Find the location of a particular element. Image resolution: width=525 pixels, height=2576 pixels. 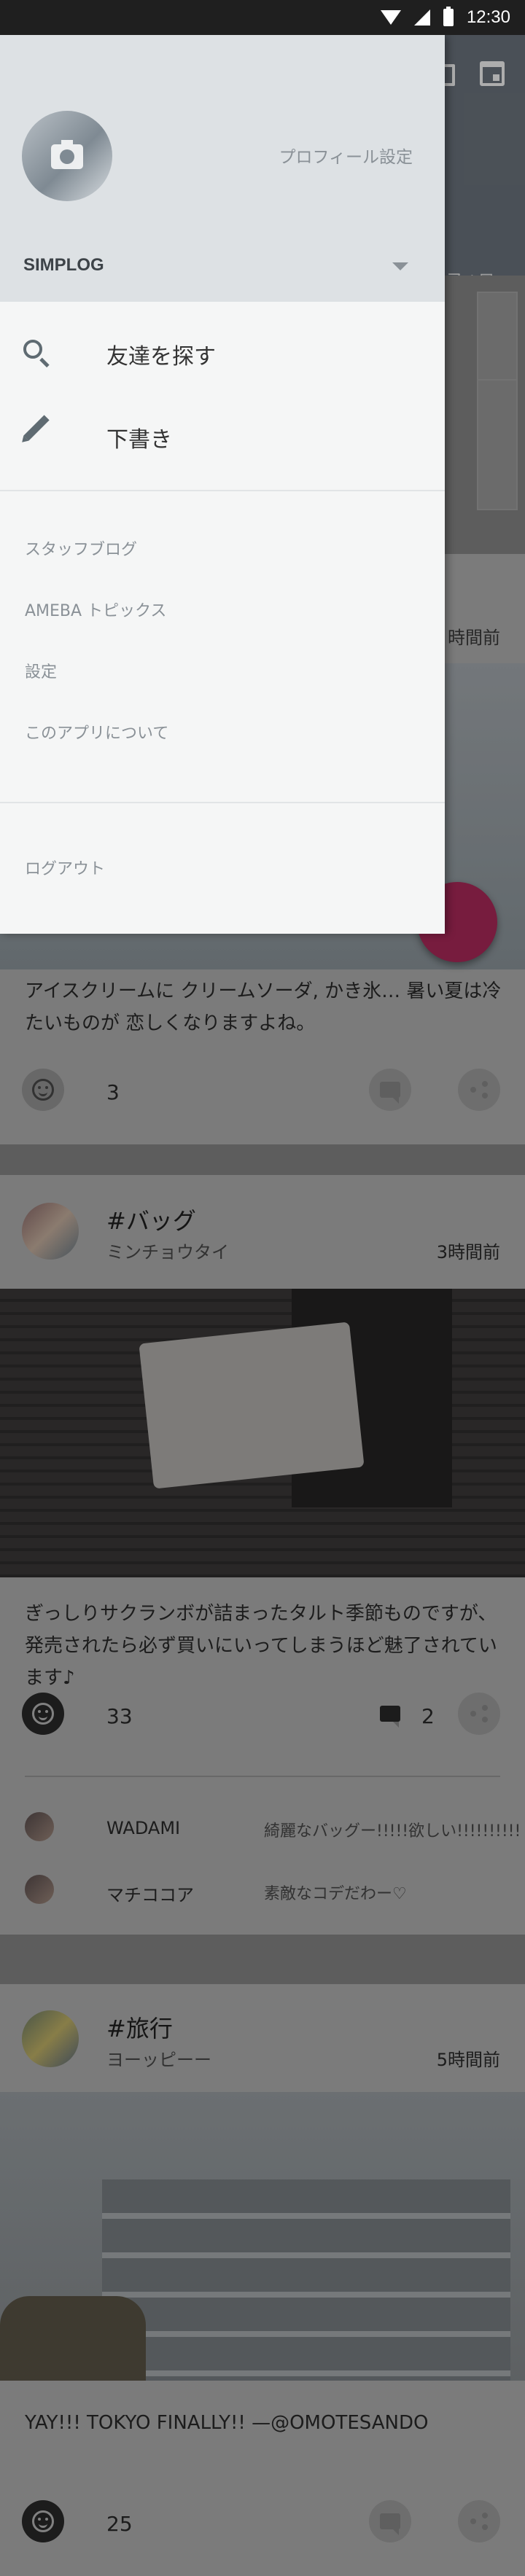

profile-settings-link: プロフィール設定 is located at coordinates (346, 155).